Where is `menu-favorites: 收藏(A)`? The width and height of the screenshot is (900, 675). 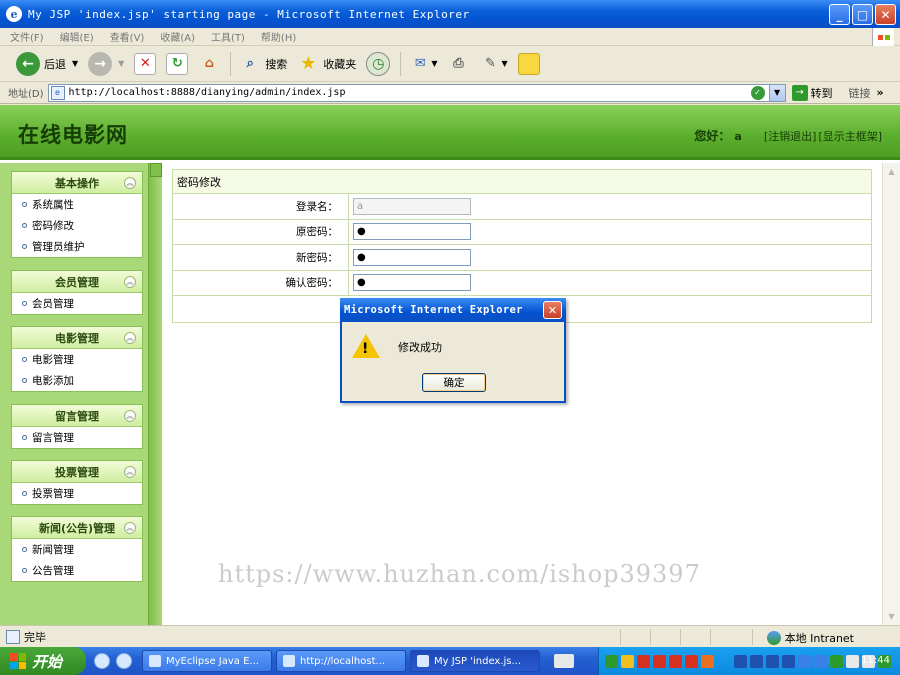 menu-favorites: 收藏(A) is located at coordinates (177, 36).